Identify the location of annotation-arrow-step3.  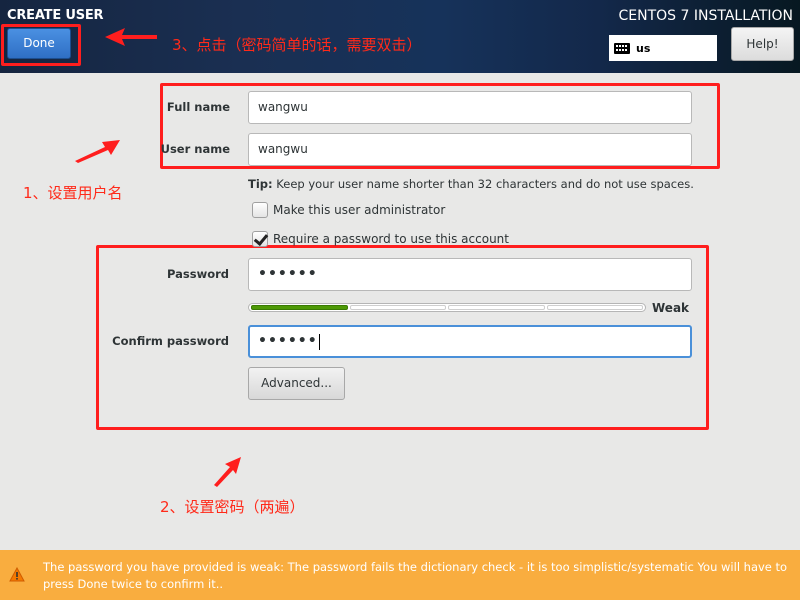
(131, 37).